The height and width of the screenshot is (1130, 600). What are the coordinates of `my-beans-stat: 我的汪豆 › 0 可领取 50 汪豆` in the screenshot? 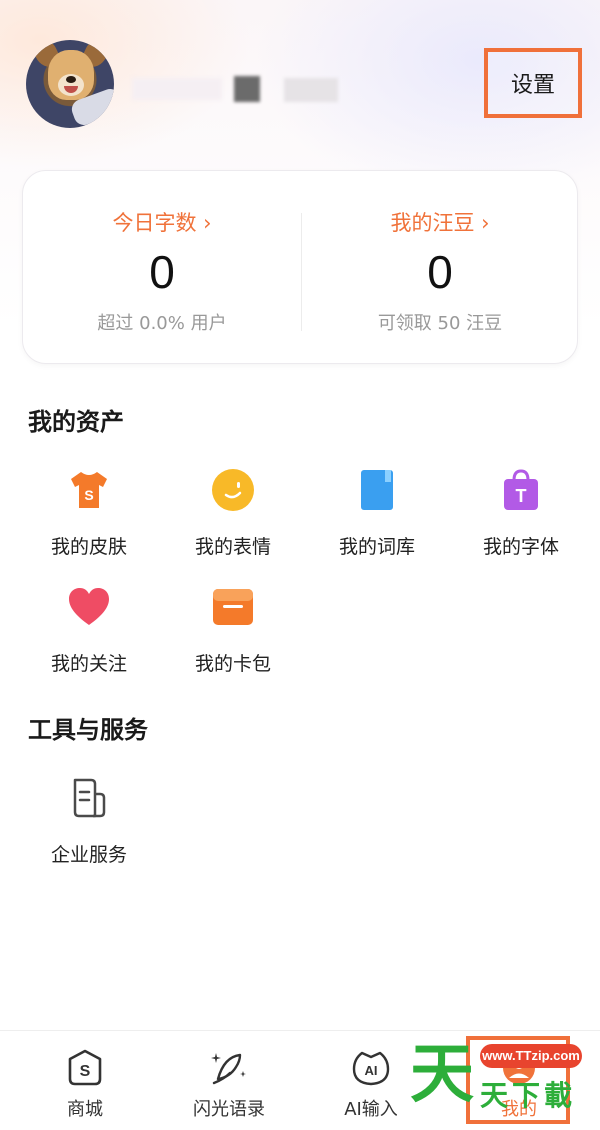 It's located at (440, 268).